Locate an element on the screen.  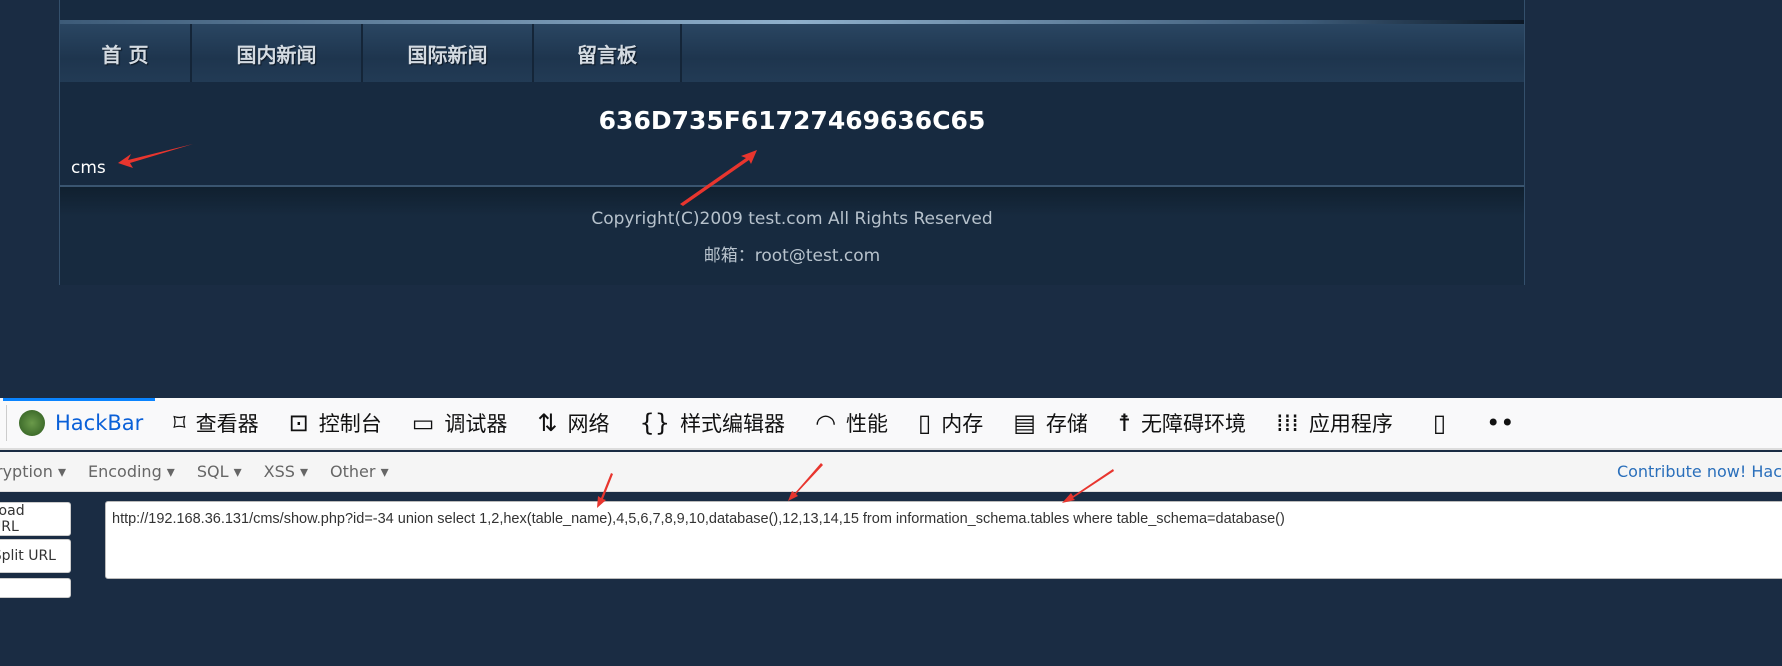
tab-inspector: ⌑ 查看器 is located at coordinates (215, 423).